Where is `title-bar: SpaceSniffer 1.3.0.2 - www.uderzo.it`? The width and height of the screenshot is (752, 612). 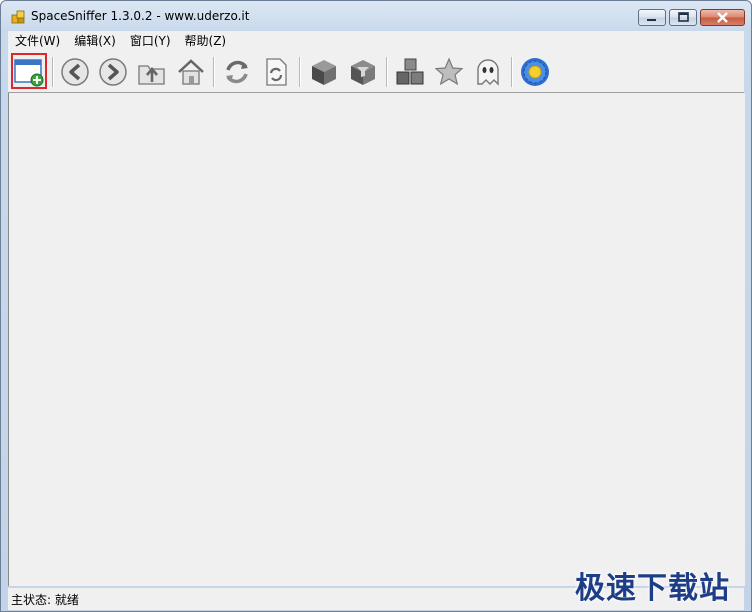
title-bar: SpaceSniffer 1.3.0.2 - www.uderzo.it is located at coordinates (376, 16).